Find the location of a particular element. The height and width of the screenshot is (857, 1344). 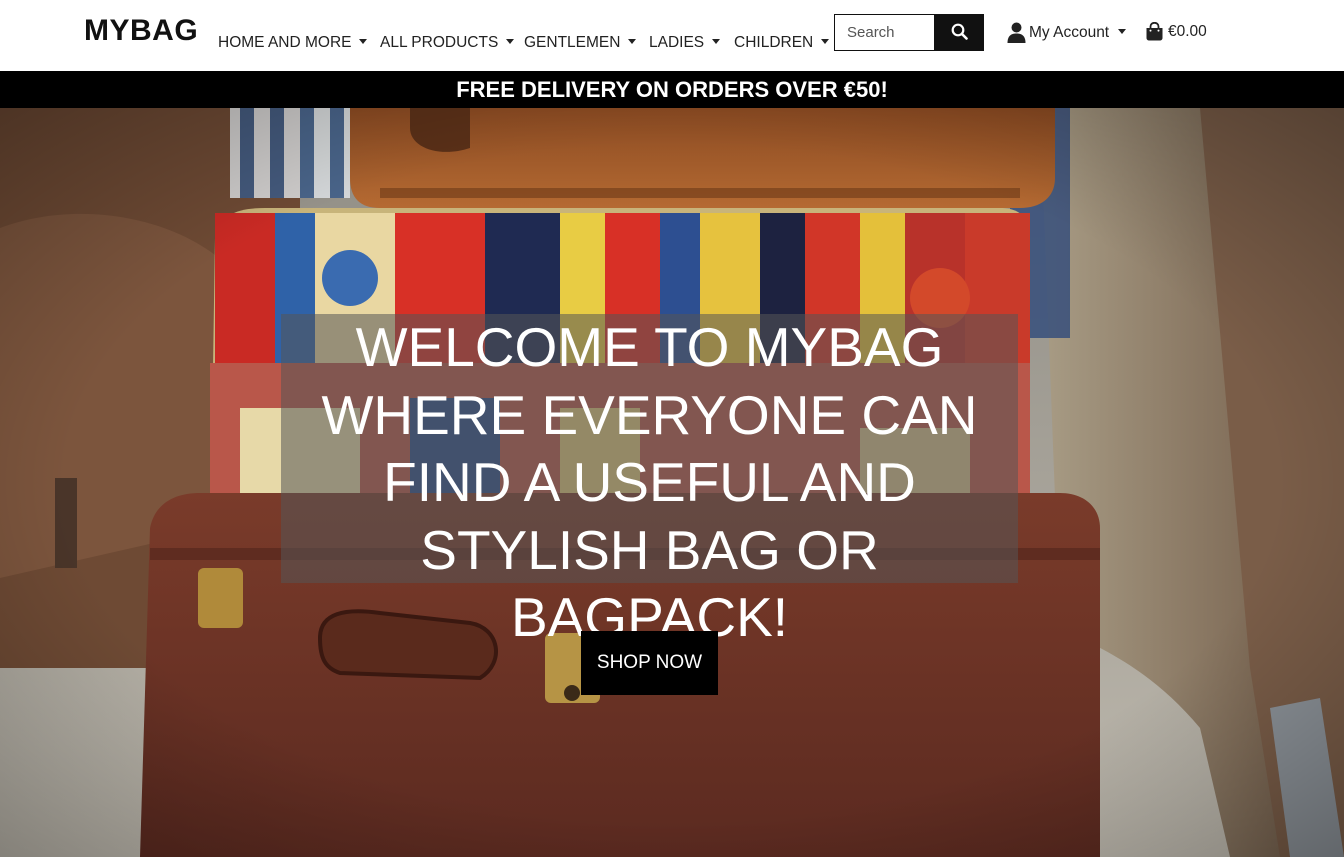

nav-item-home-and-more: HOME AND MORE is located at coordinates (293, 43).